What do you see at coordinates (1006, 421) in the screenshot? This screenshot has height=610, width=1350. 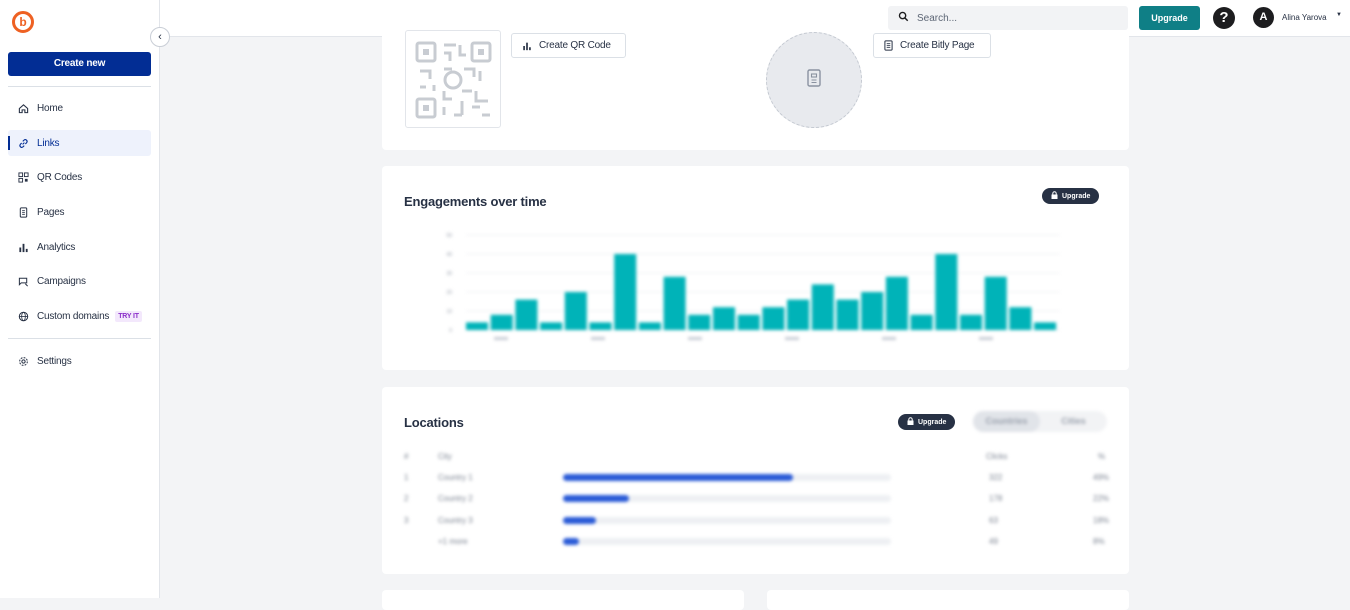 I see `tab-countries: Countries` at bounding box center [1006, 421].